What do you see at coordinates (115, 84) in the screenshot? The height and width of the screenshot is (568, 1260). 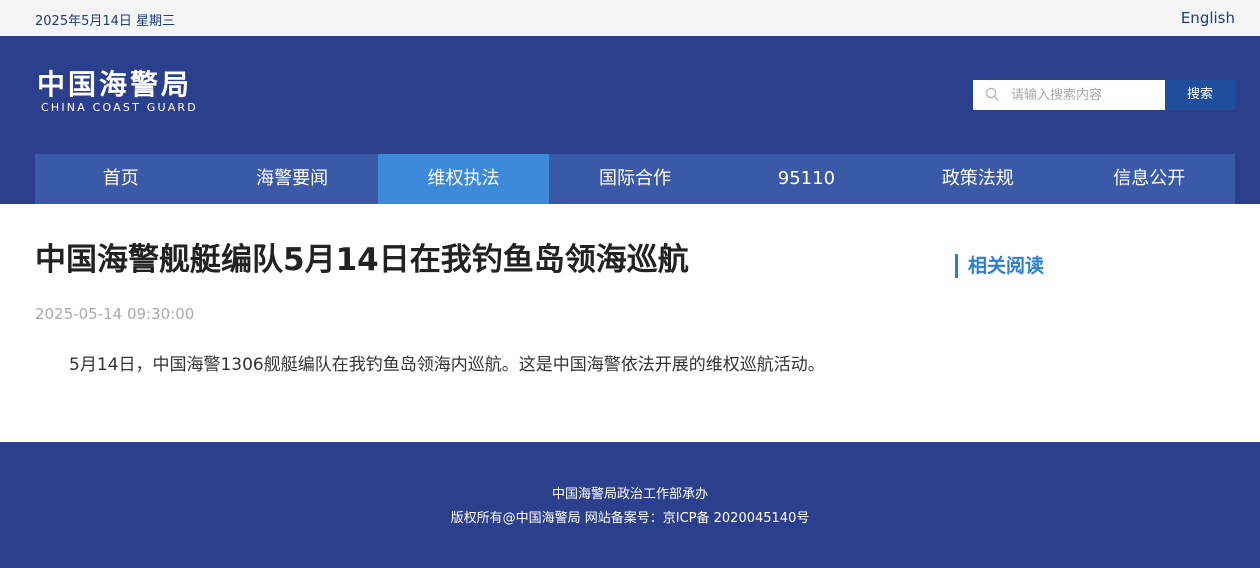 I see `logo-chinese-name: 中国海警局` at bounding box center [115, 84].